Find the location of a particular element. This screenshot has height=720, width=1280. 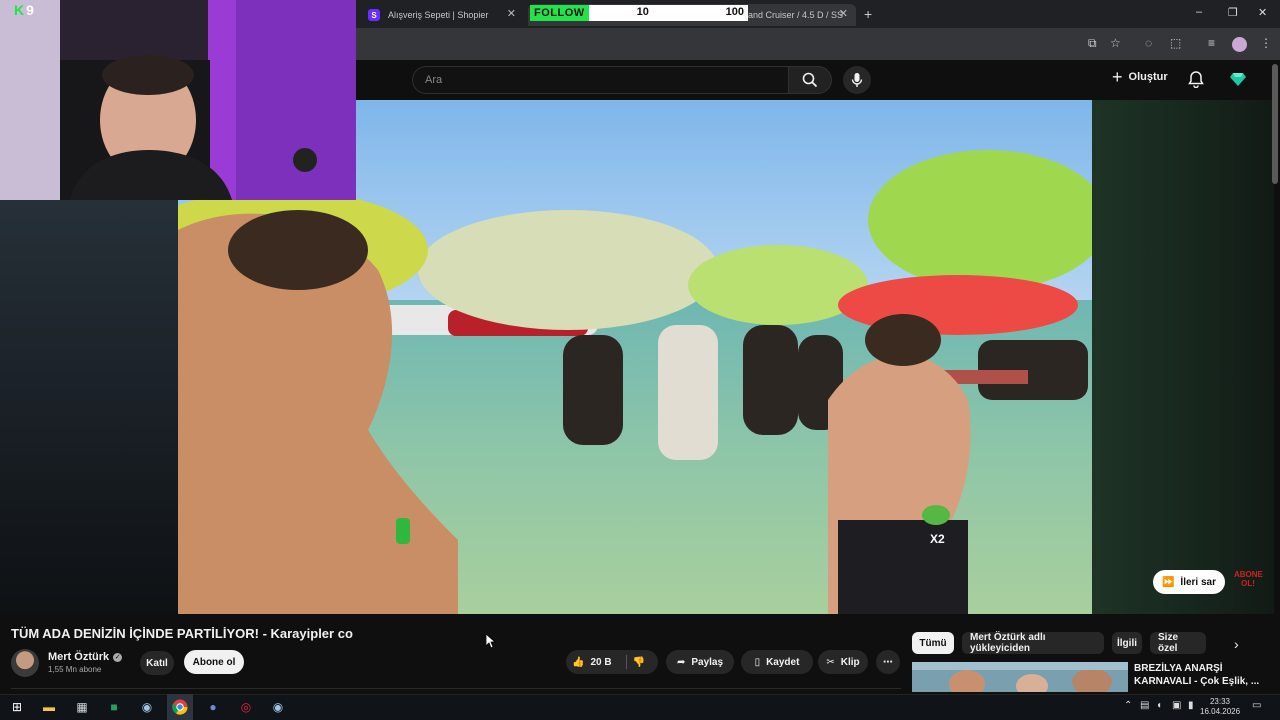

notifications-button is located at coordinates (1196, 81).